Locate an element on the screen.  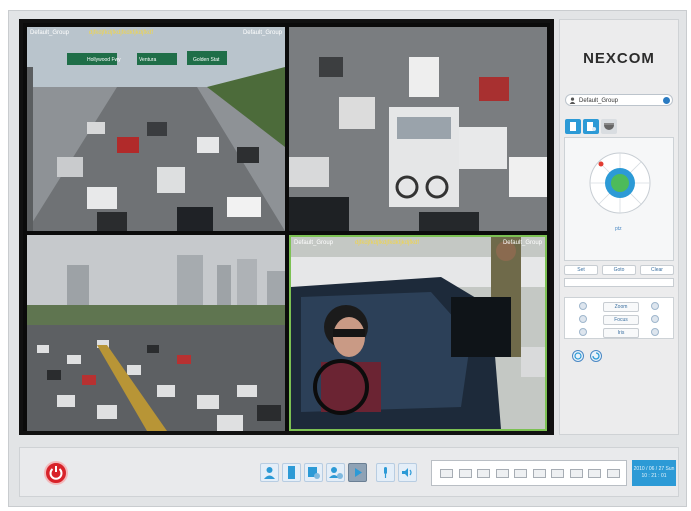
document-settings-icon is located at coordinates (591, 126).